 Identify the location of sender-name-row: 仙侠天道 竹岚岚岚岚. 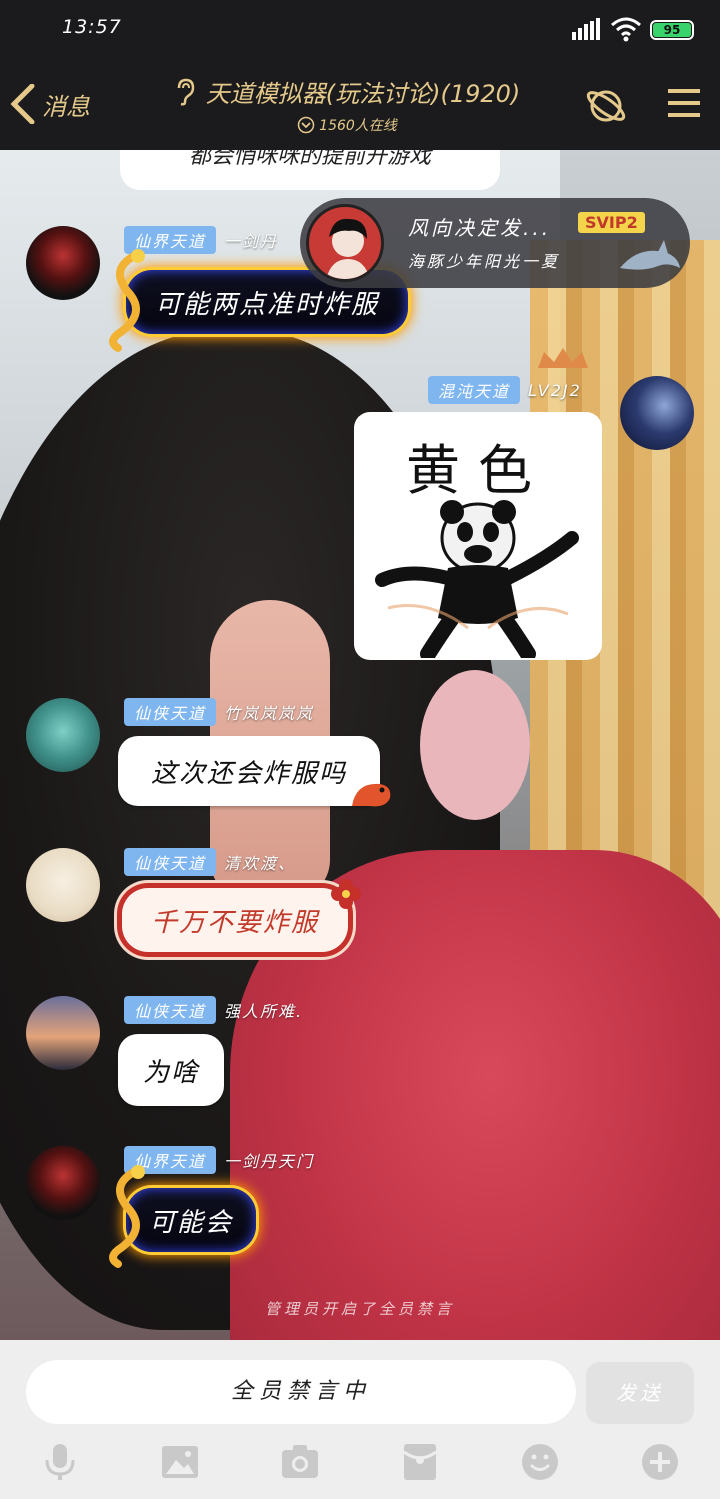
(219, 712).